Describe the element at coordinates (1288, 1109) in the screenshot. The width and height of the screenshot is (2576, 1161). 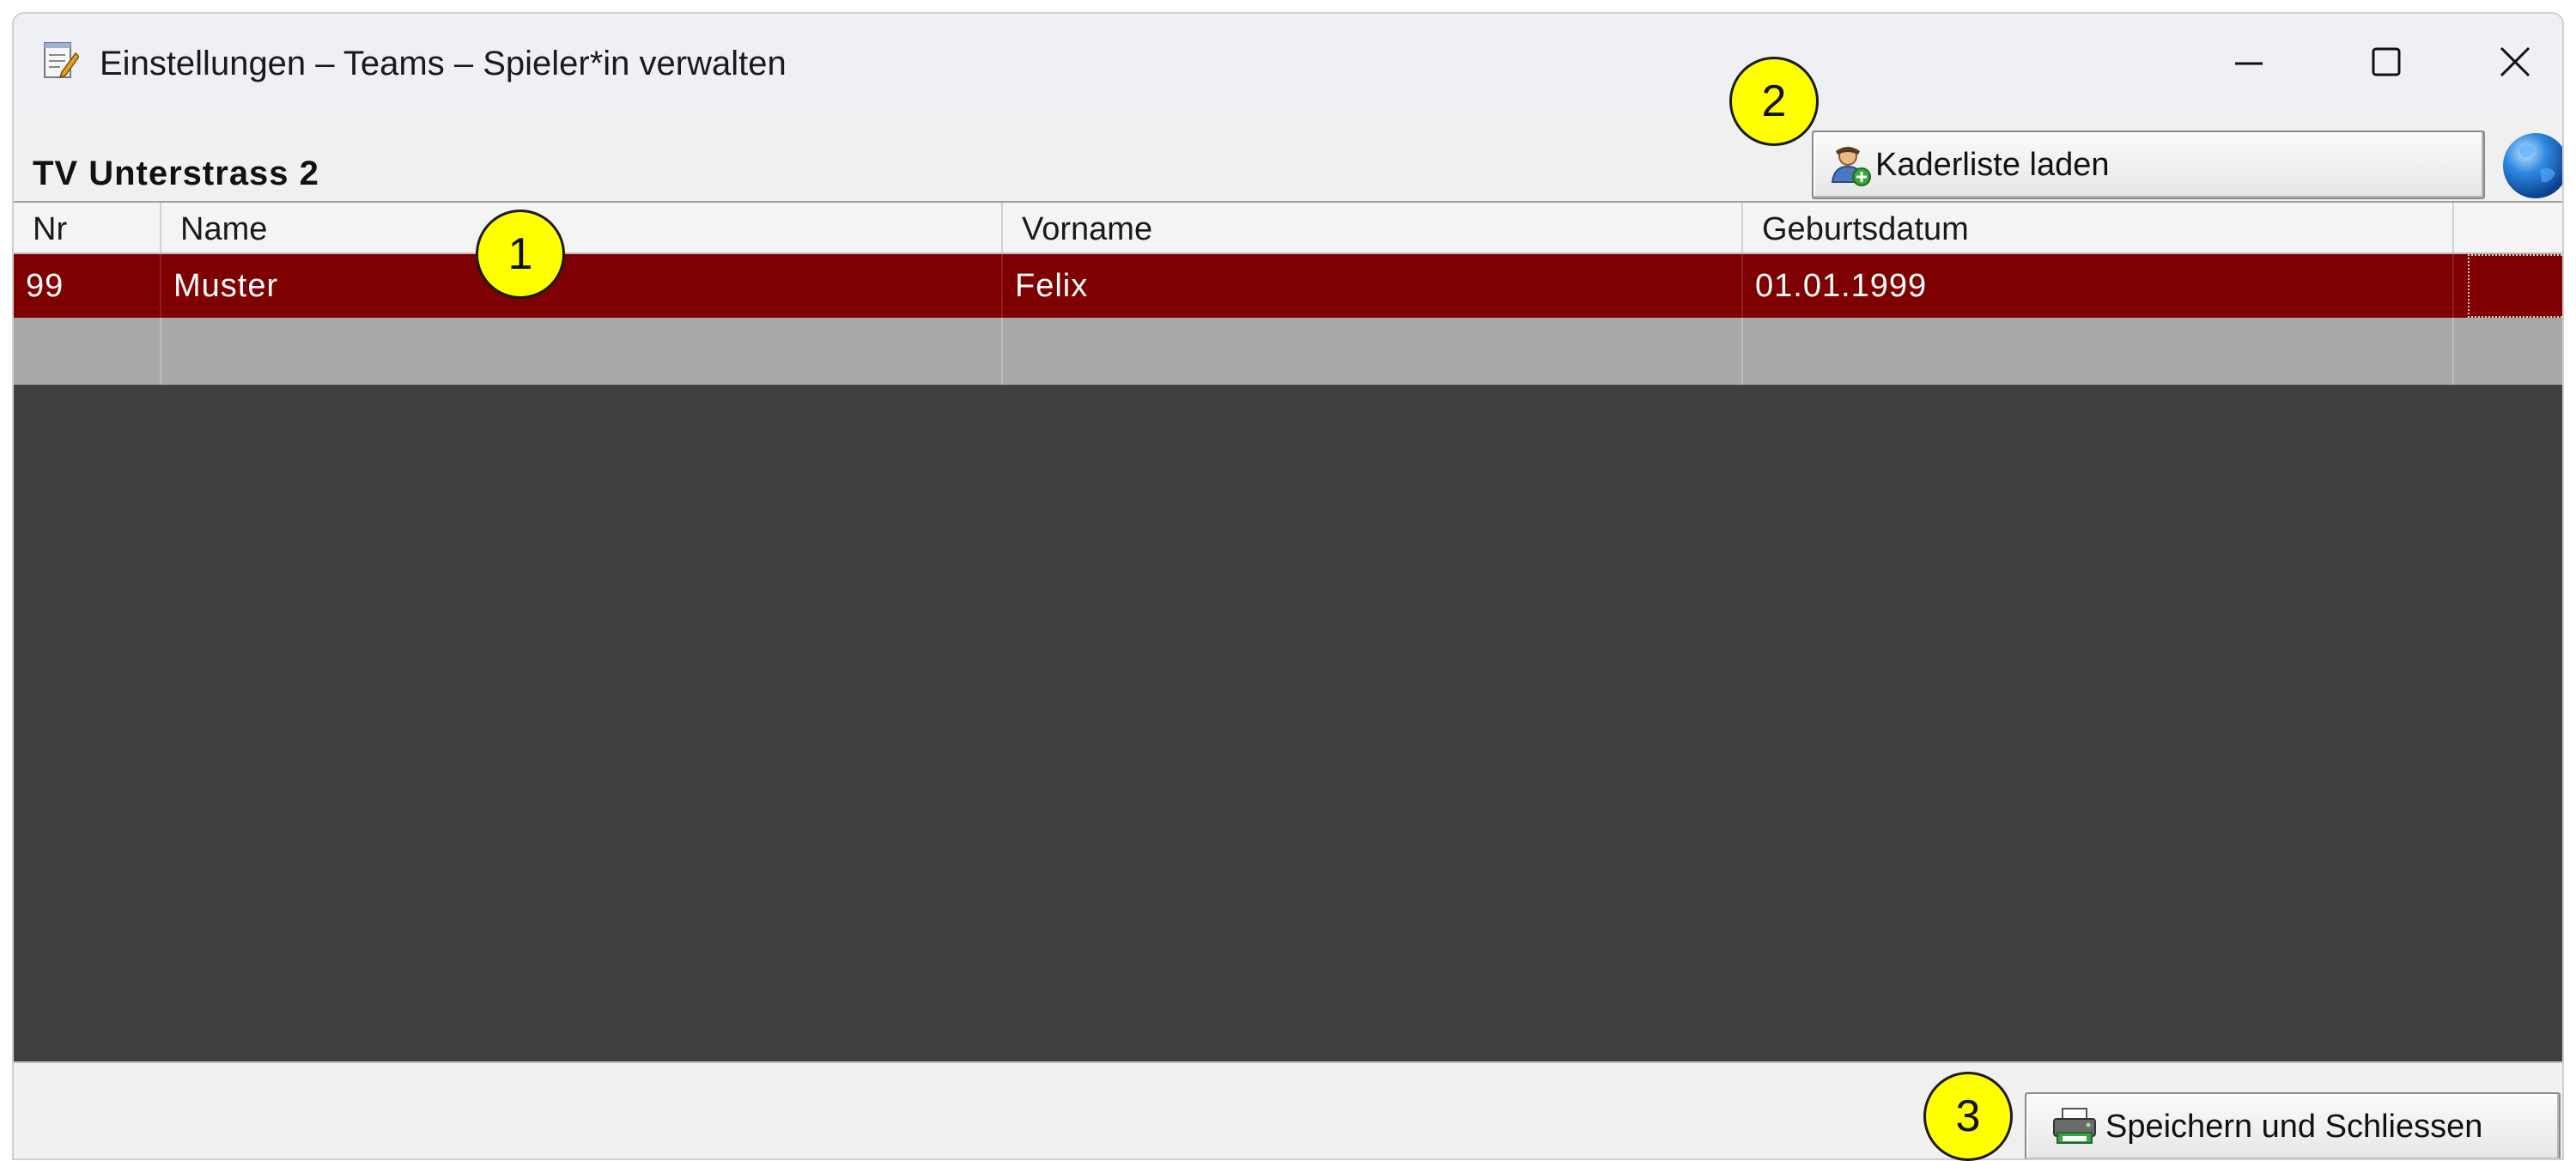
I see `footer-bar: Speichern und Schliessen` at that location.